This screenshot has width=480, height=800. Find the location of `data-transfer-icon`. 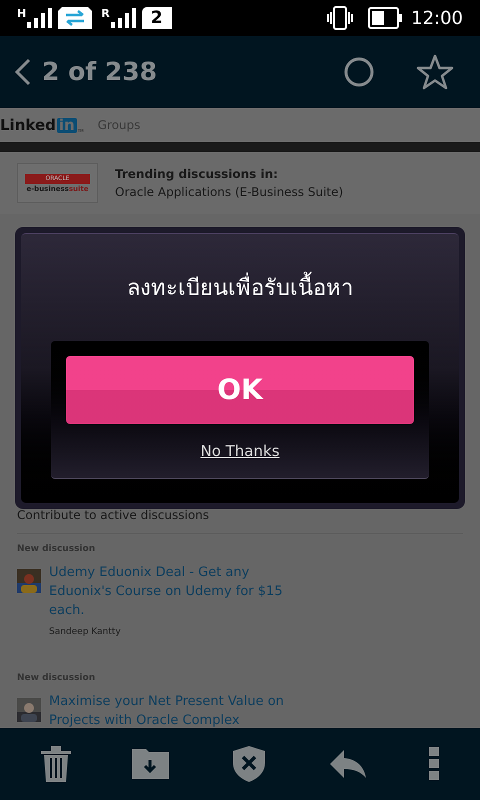

data-transfer-icon is located at coordinates (75, 18).